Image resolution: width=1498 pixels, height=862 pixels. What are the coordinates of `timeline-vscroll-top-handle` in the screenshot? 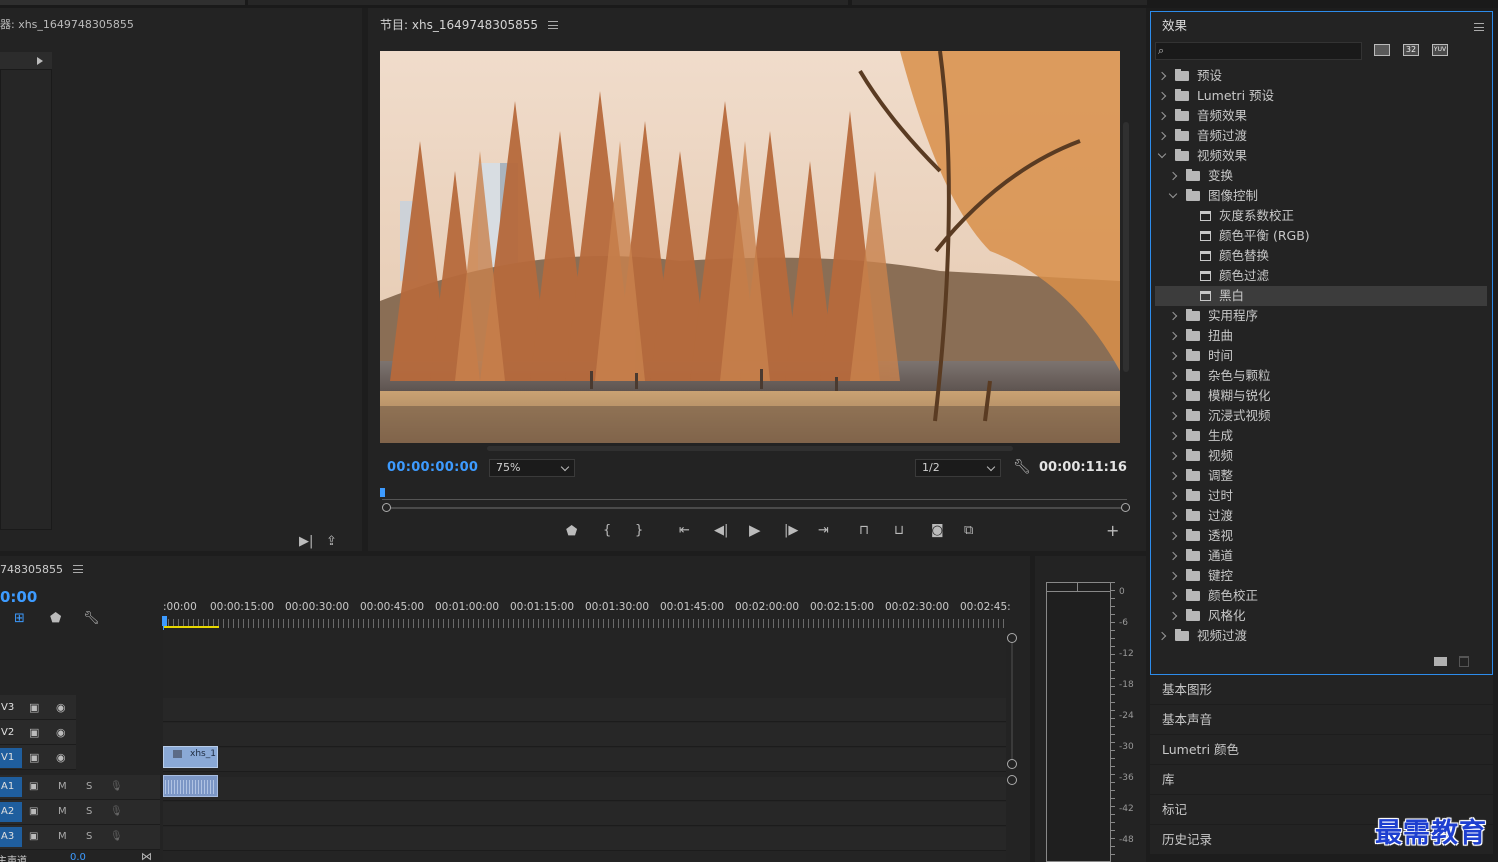 It's located at (1012, 638).